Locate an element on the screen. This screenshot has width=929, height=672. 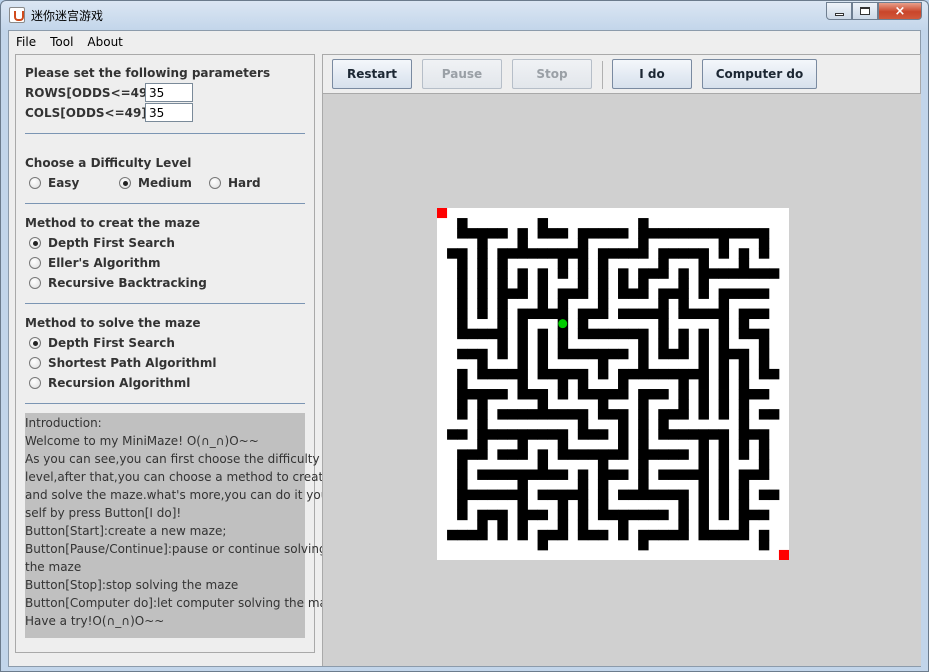
maximize-button is located at coordinates (865, 11).